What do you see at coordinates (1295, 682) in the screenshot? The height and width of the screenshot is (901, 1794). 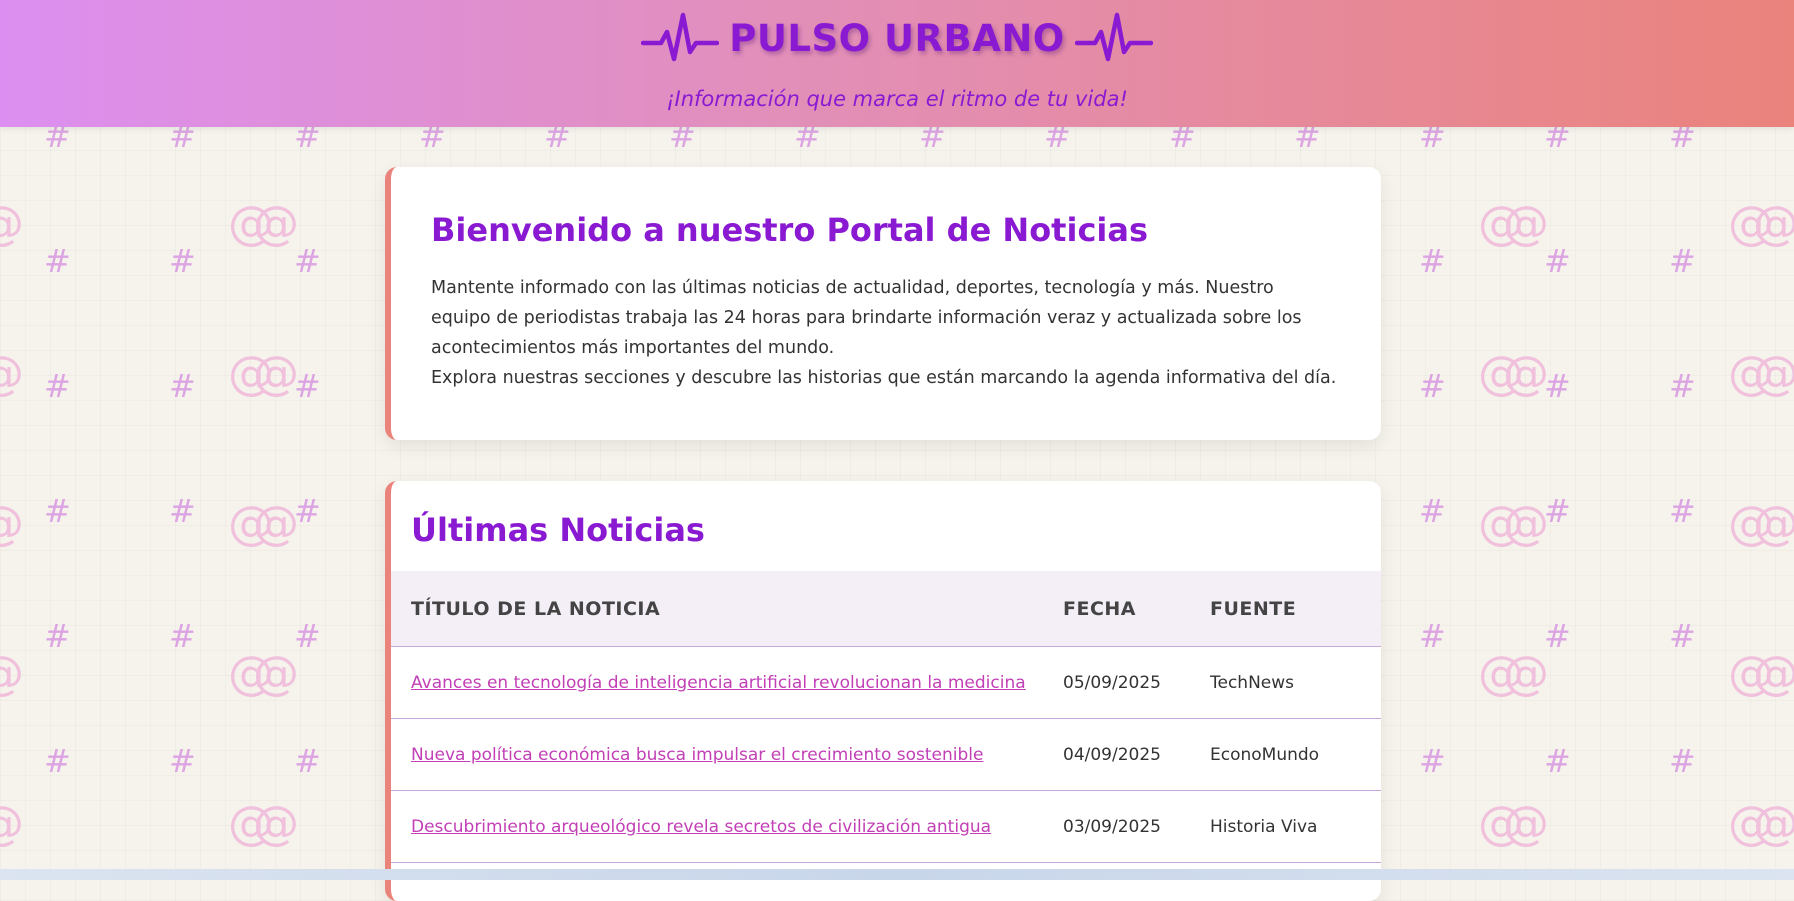 I see `news-source: TechNews` at bounding box center [1295, 682].